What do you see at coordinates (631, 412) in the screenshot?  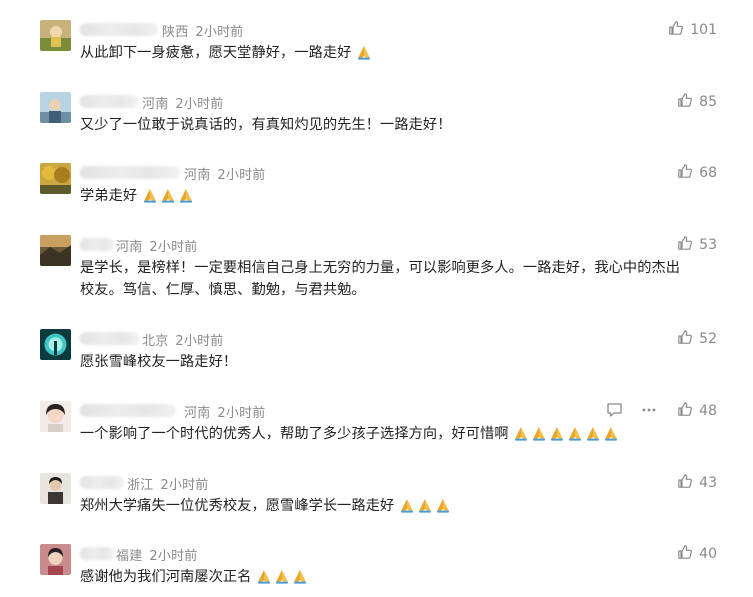 I see `comment-actions` at bounding box center [631, 412].